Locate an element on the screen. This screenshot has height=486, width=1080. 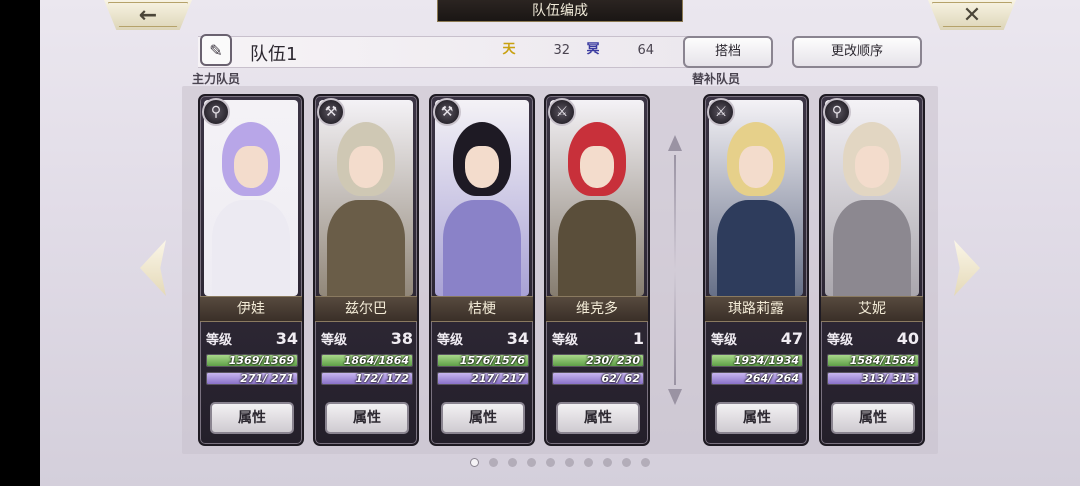
hp-bar: 1864/1864 is located at coordinates (367, 360).